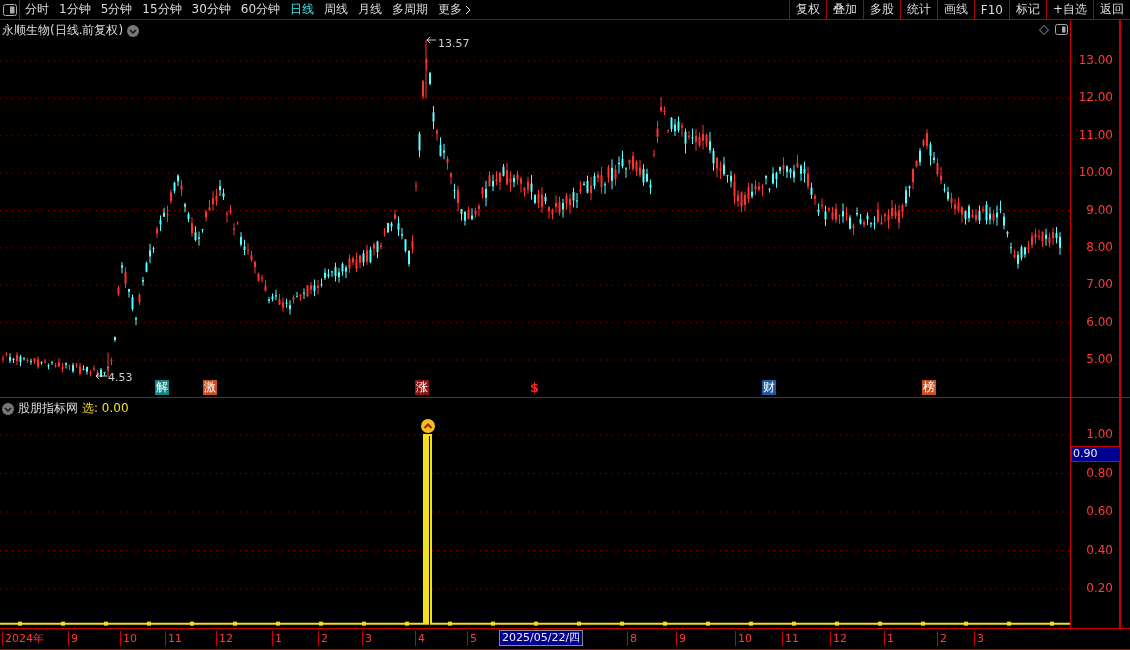 The width and height of the screenshot is (1130, 650). Describe the element at coordinates (929, 387) in the screenshot. I see `signal-tag: 榜` at that location.